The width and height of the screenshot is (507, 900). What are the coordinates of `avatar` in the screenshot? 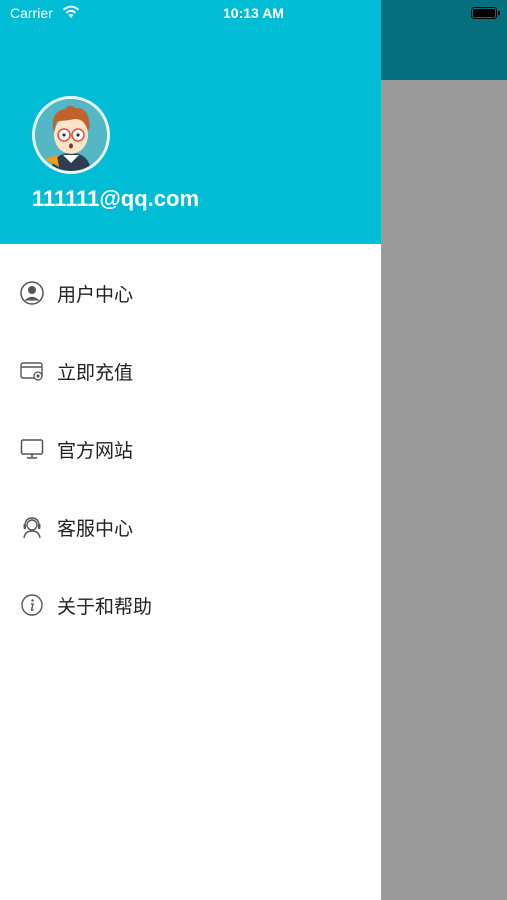 It's located at (71, 135).